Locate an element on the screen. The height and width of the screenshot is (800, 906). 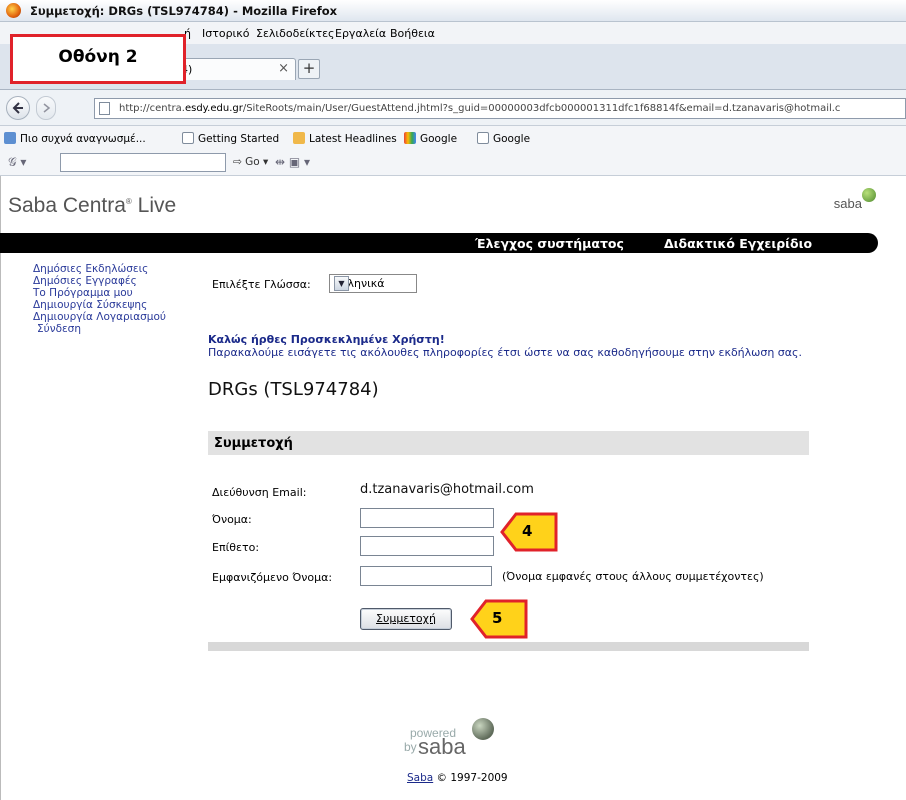
sidebar-item-my-schedule: Το Πρόγραμμα μου is located at coordinates (99, 293).